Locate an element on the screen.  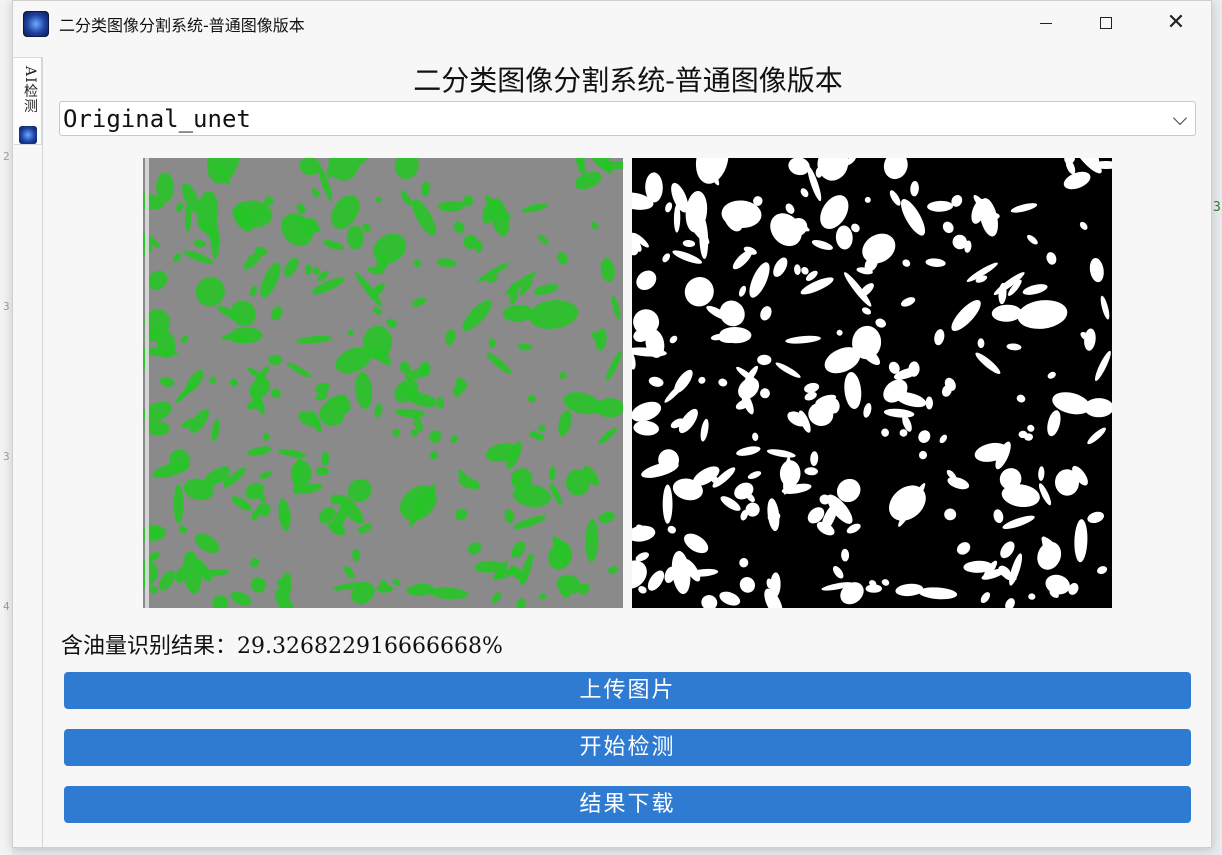
tab-label: AI检测 is located at coordinates (30, 90).